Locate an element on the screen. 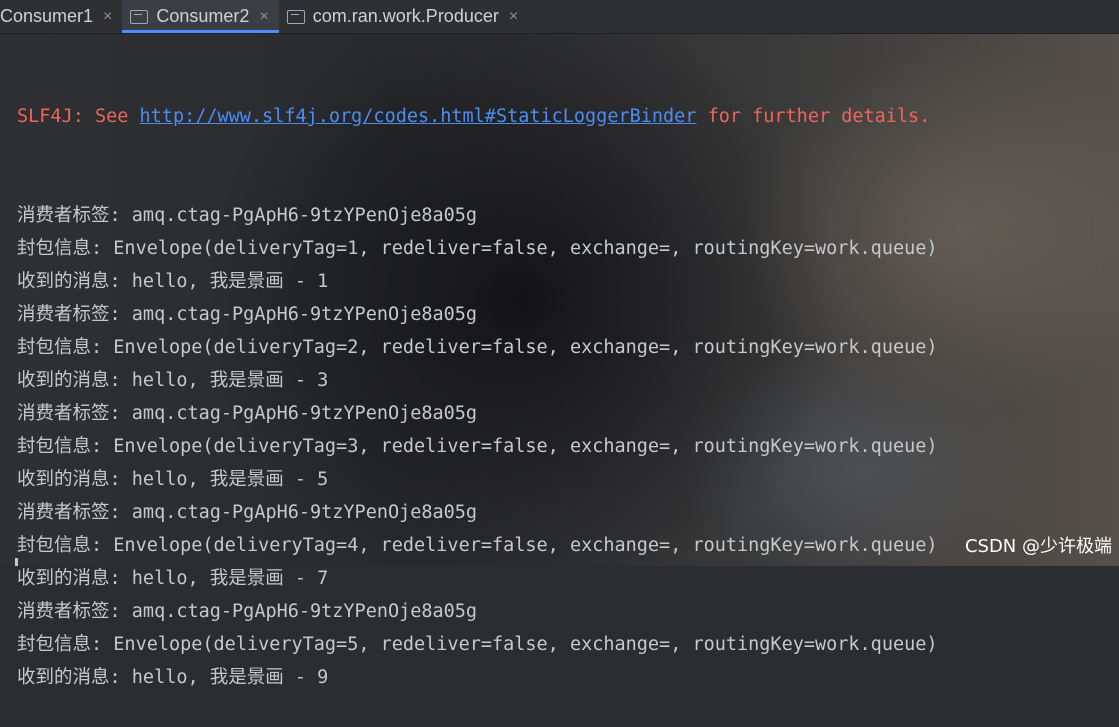 Image resolution: width=1119 pixels, height=727 pixels. tab-producer: com.ran.work.Producer × is located at coordinates (403, 16).